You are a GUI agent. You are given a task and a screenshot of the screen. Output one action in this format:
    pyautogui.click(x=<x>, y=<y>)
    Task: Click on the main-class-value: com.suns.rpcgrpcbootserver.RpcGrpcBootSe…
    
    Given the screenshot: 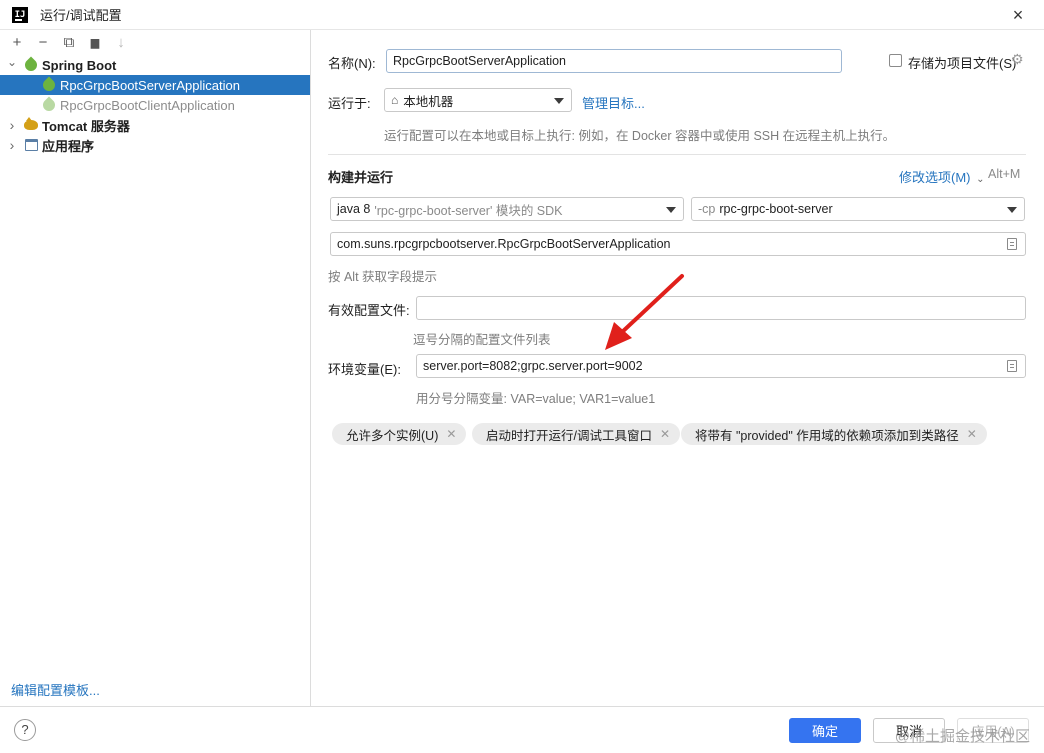 What is the action you would take?
    pyautogui.click(x=504, y=244)
    